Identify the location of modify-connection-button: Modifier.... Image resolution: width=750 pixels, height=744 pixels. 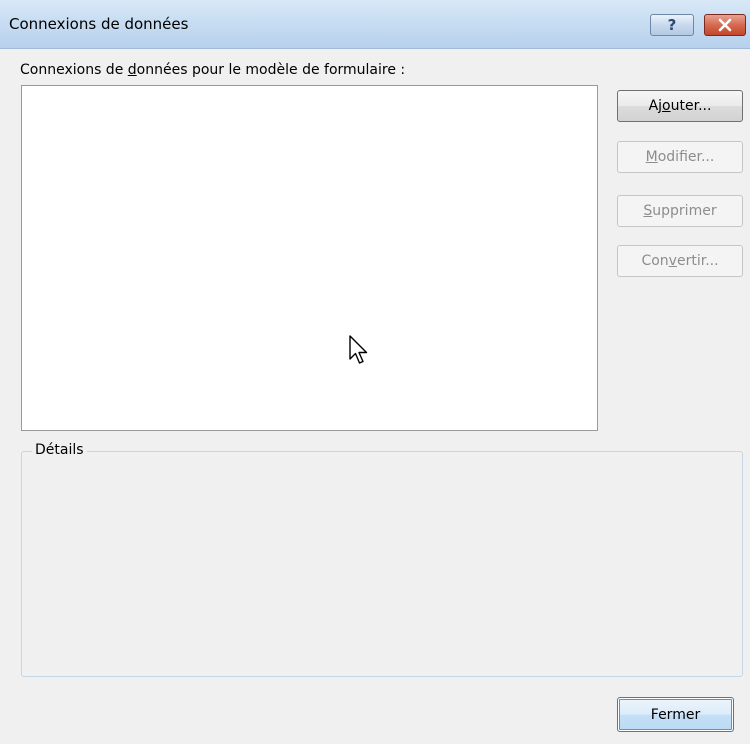
(680, 157).